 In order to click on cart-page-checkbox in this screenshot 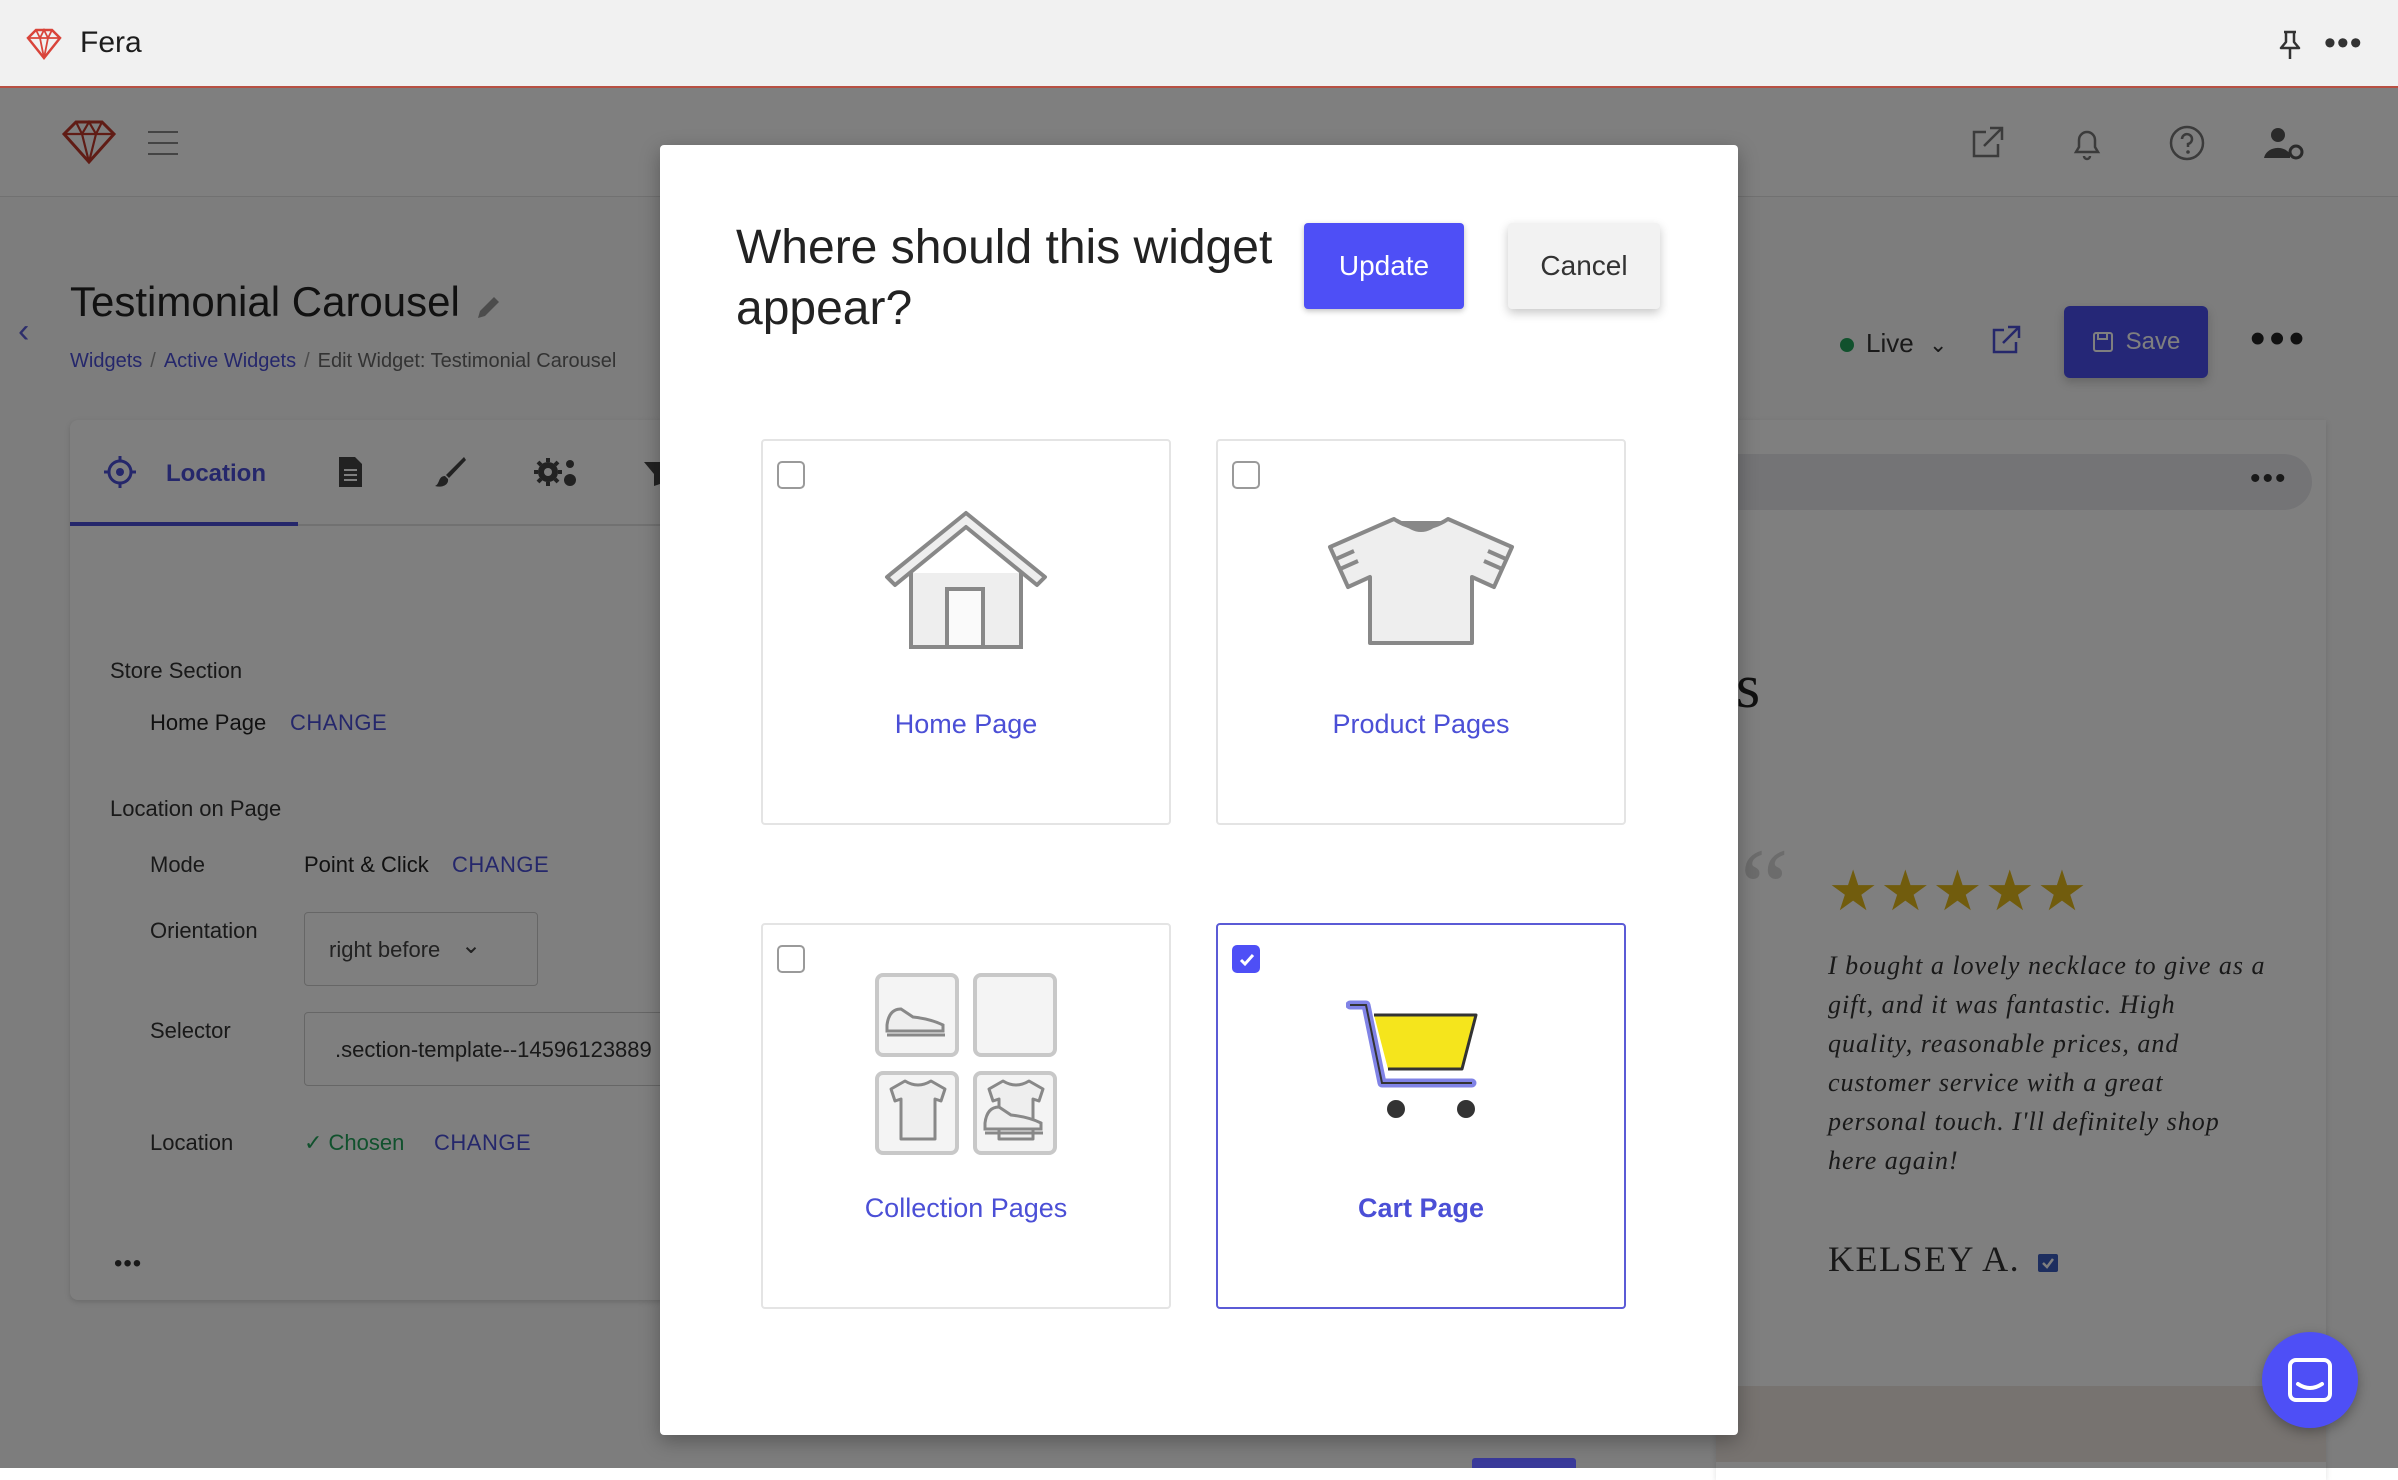, I will do `click(1246, 959)`.